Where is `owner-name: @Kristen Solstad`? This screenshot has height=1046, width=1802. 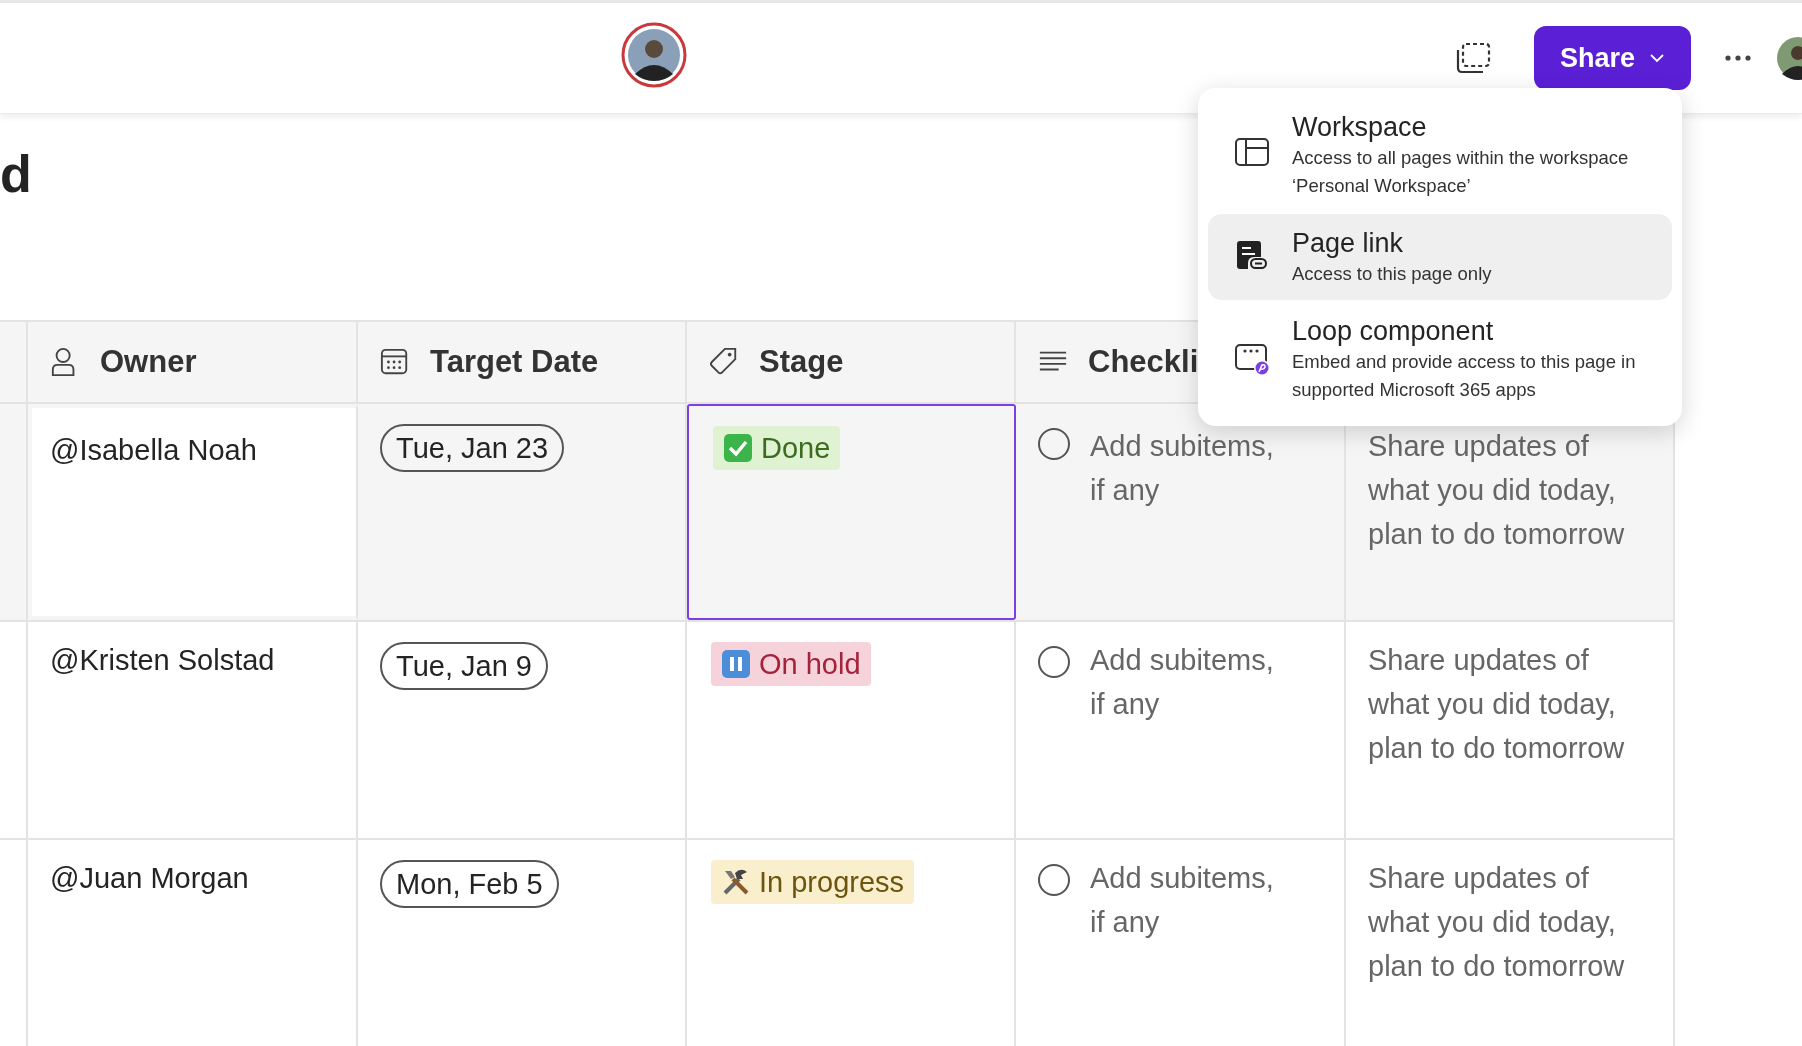 owner-name: @Kristen Solstad is located at coordinates (162, 660).